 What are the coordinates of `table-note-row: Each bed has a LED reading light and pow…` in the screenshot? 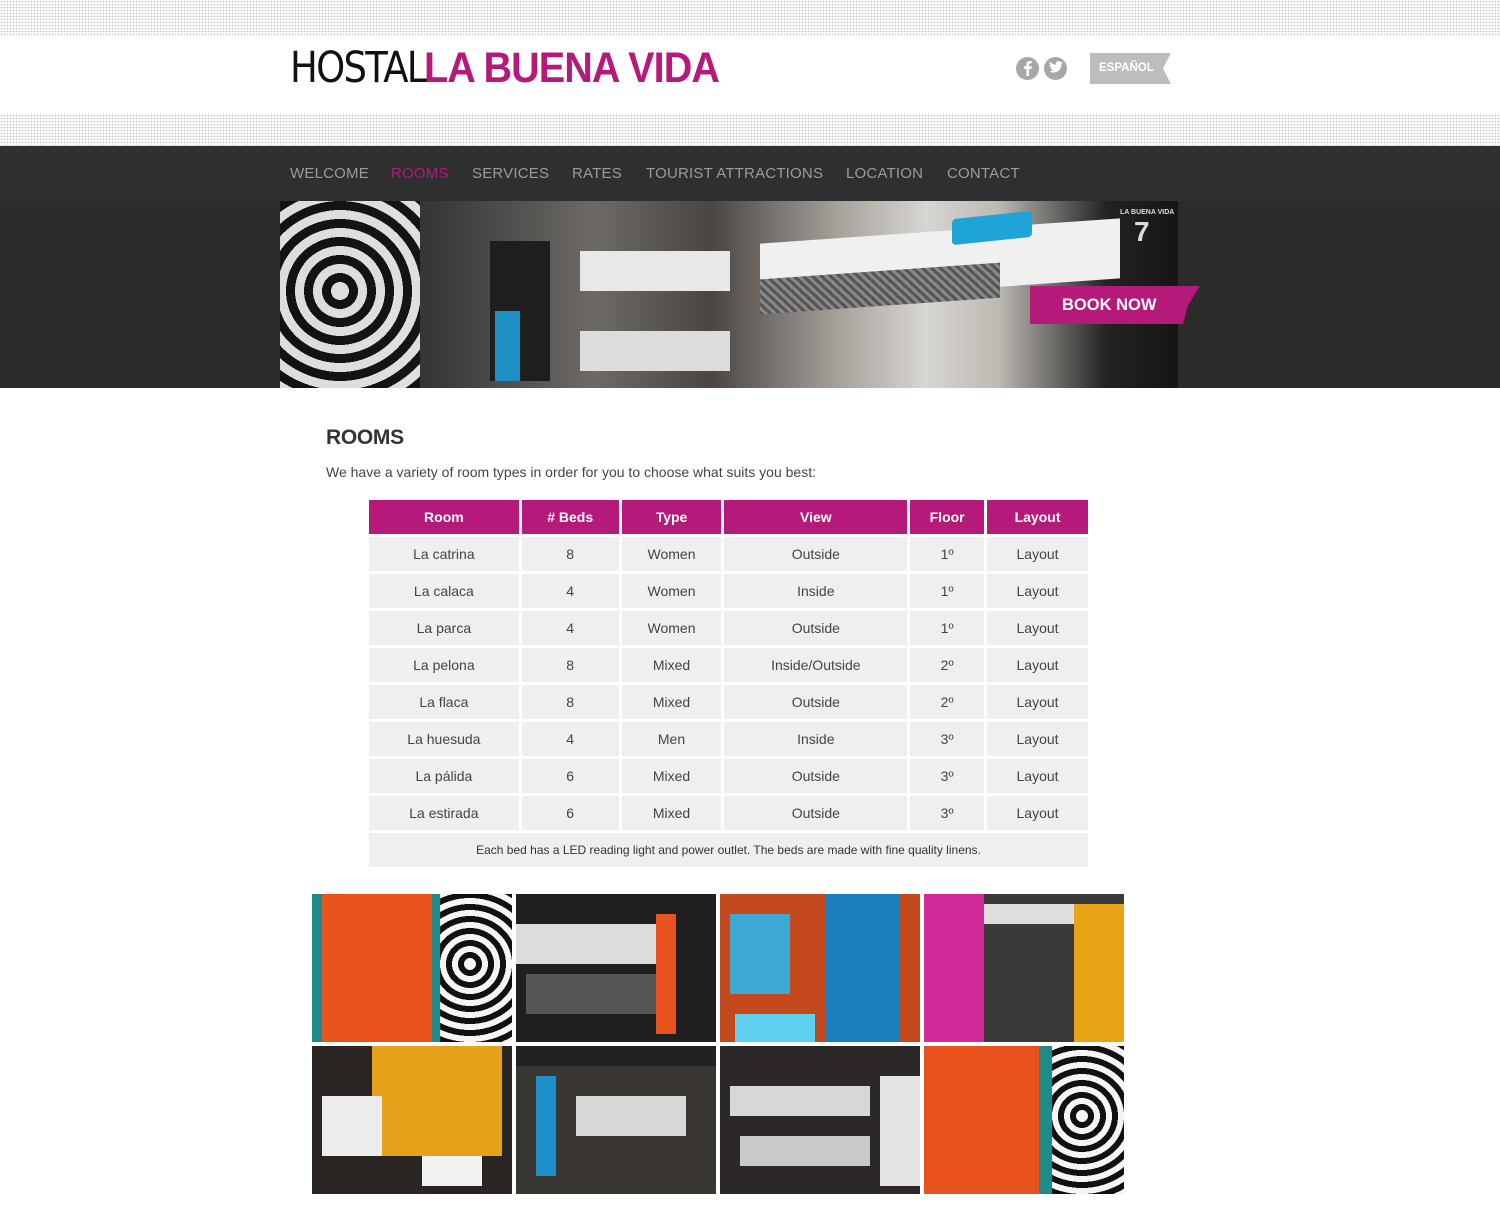 It's located at (728, 850).